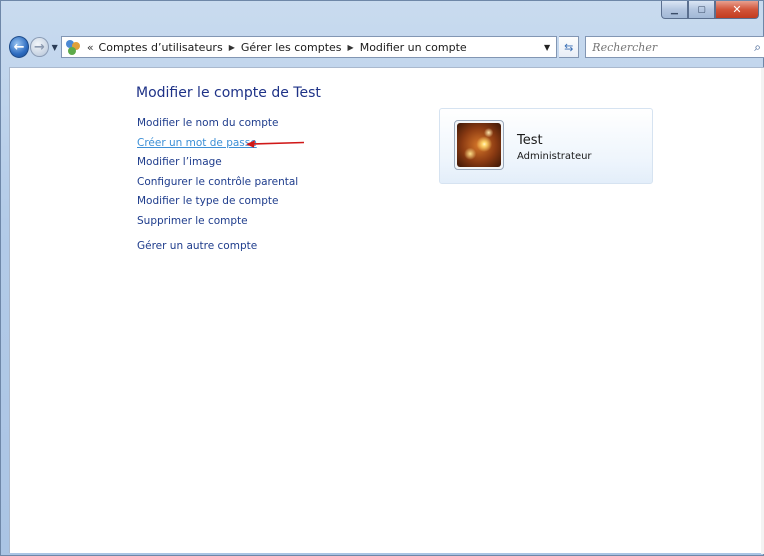 The width and height of the screenshot is (764, 556). I want to click on task-link-delete-account: Supprimer le compte, so click(217, 222).